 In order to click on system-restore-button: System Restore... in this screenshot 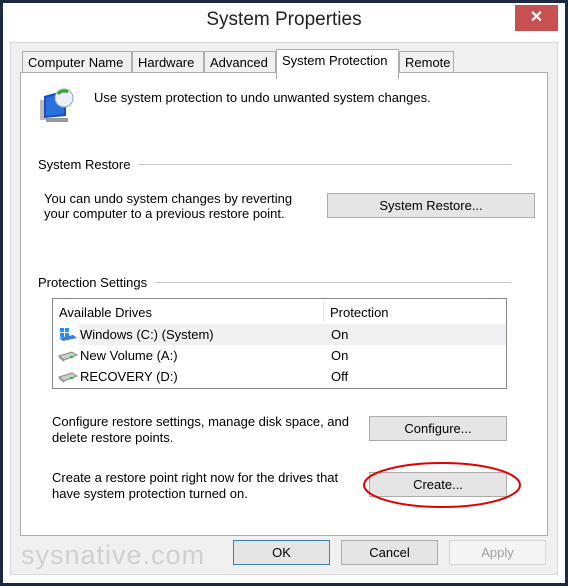, I will do `click(431, 205)`.